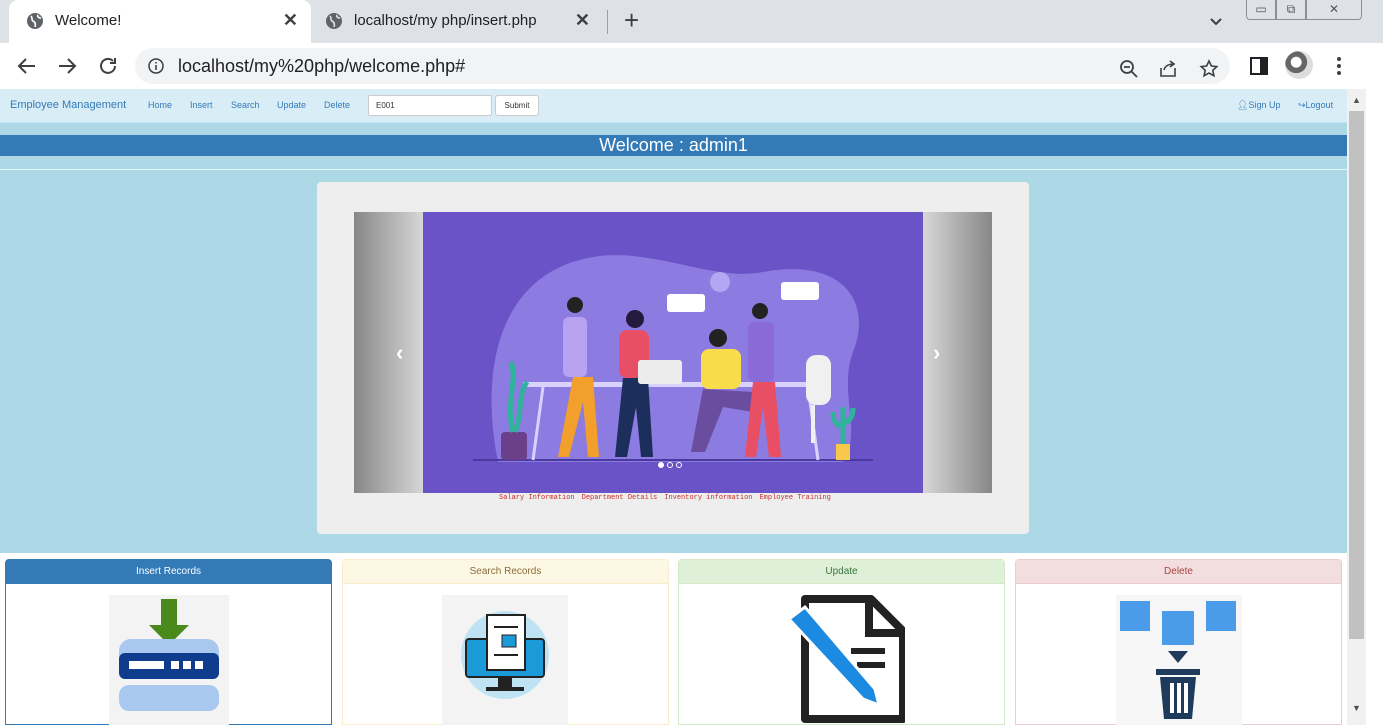 Image resolution: width=1383 pixels, height=725 pixels. What do you see at coordinates (1356, 100) in the screenshot?
I see `scroll-up-icon: ▲` at bounding box center [1356, 100].